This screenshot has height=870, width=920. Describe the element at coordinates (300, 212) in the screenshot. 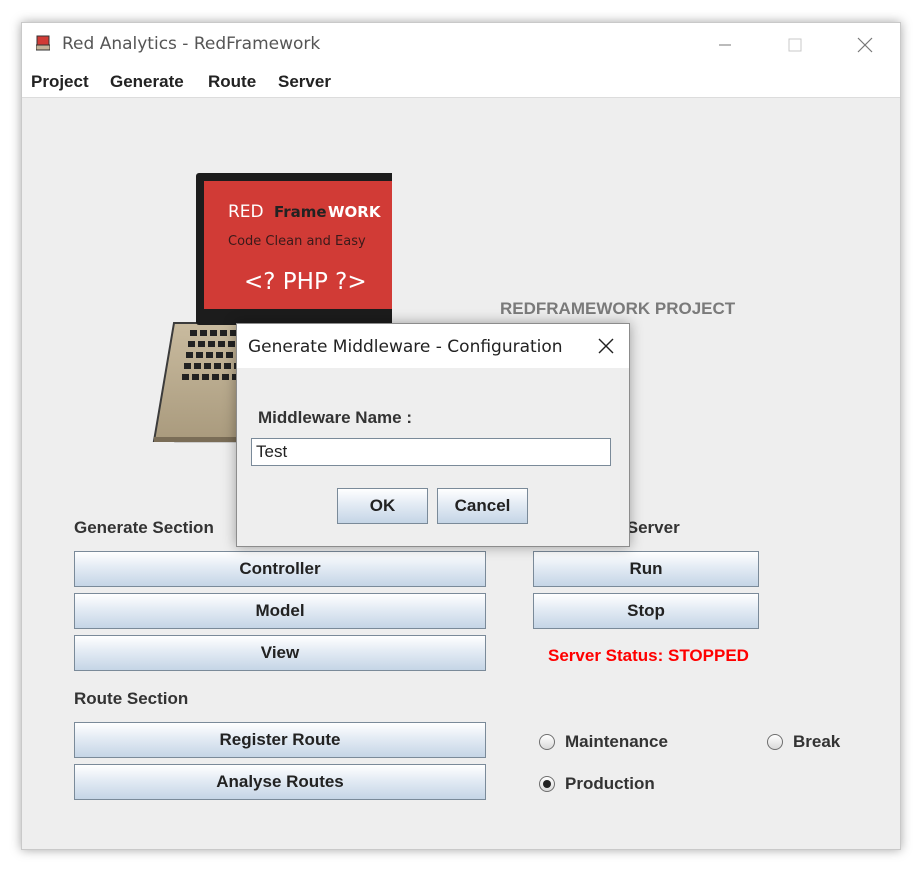

I see `logo-frame-text: Frame` at that location.